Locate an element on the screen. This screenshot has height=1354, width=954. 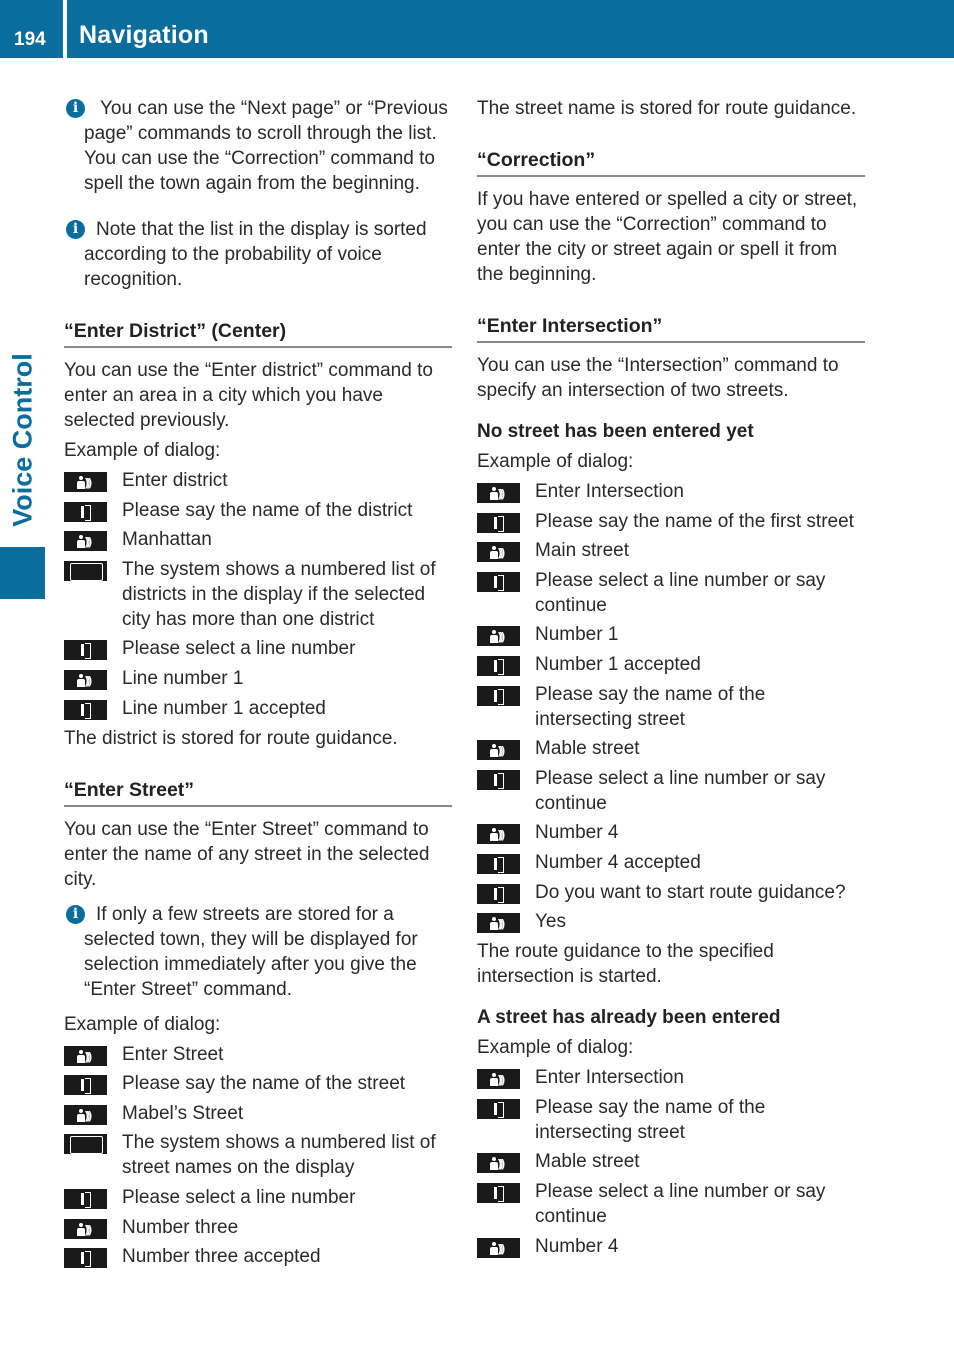
dialog-line: Number 1 is located at coordinates (671, 636).